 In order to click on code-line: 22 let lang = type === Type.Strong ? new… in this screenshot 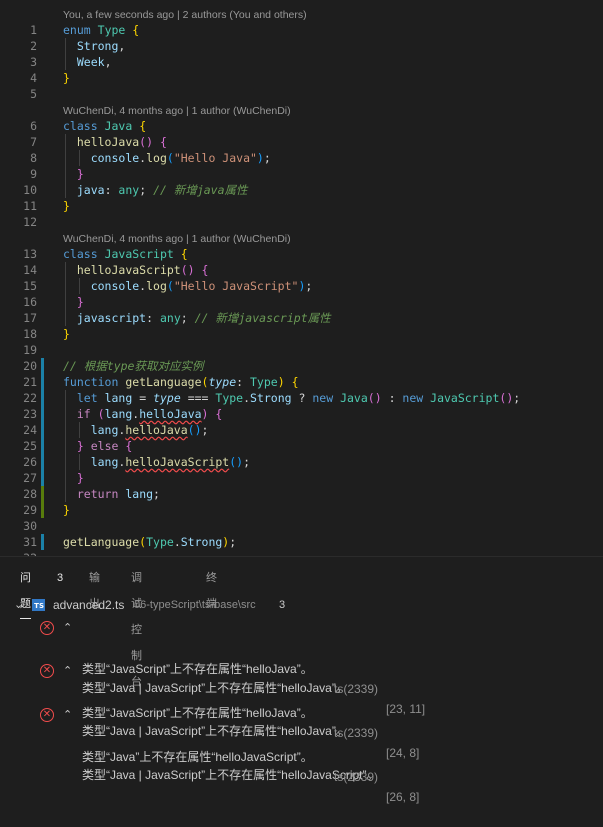, I will do `click(301, 398)`.